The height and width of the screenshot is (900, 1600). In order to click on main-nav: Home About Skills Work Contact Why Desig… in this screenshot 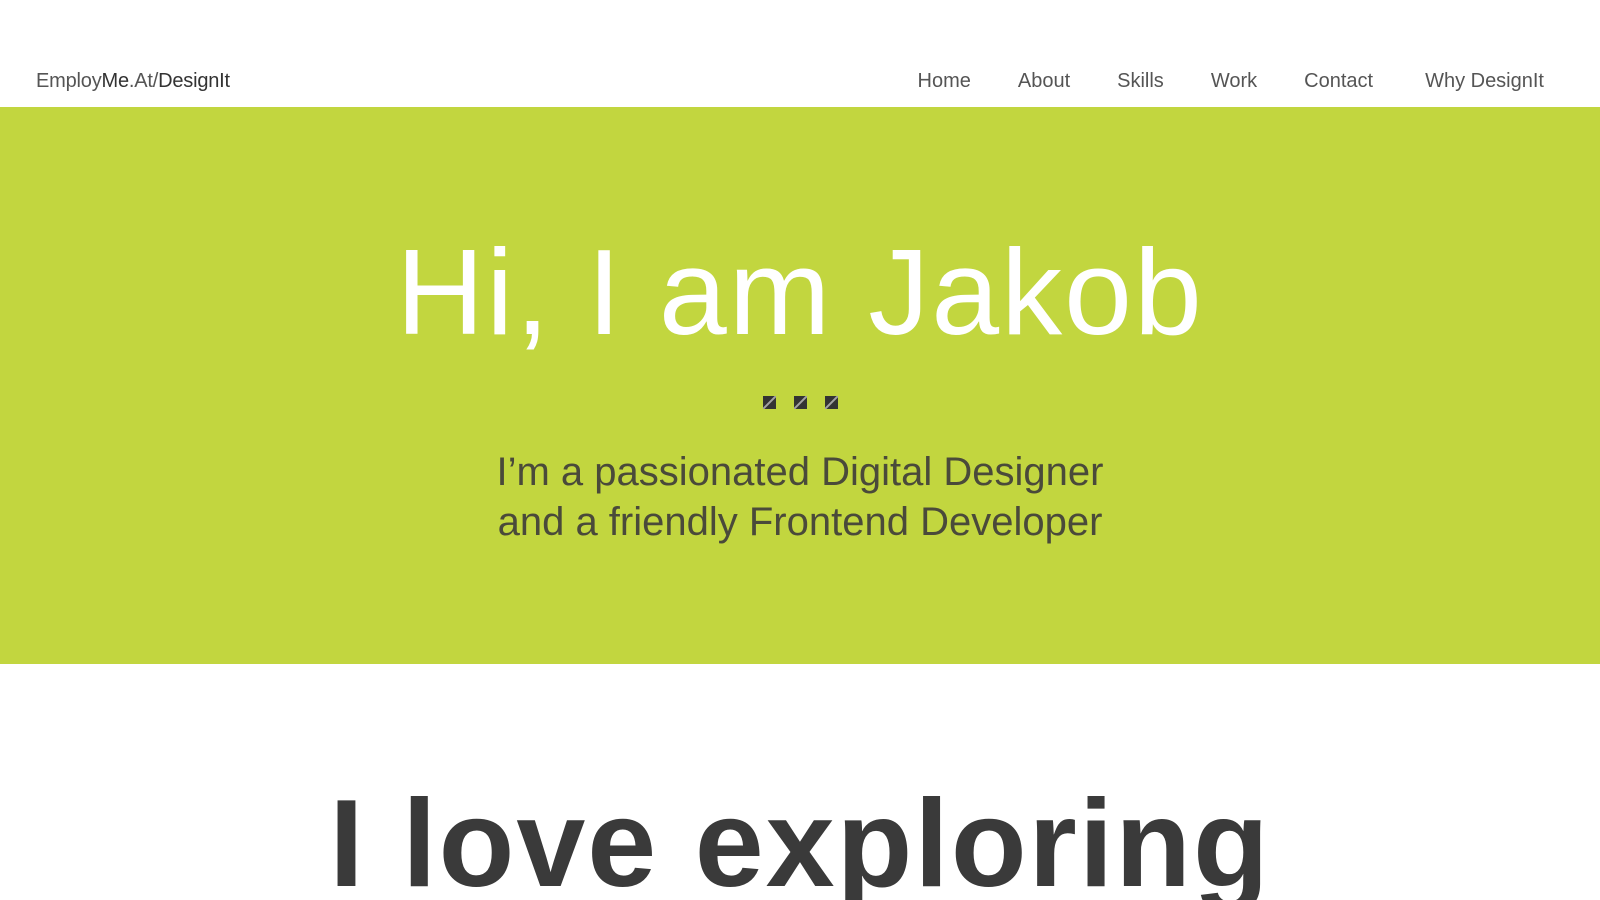, I will do `click(1207, 81)`.